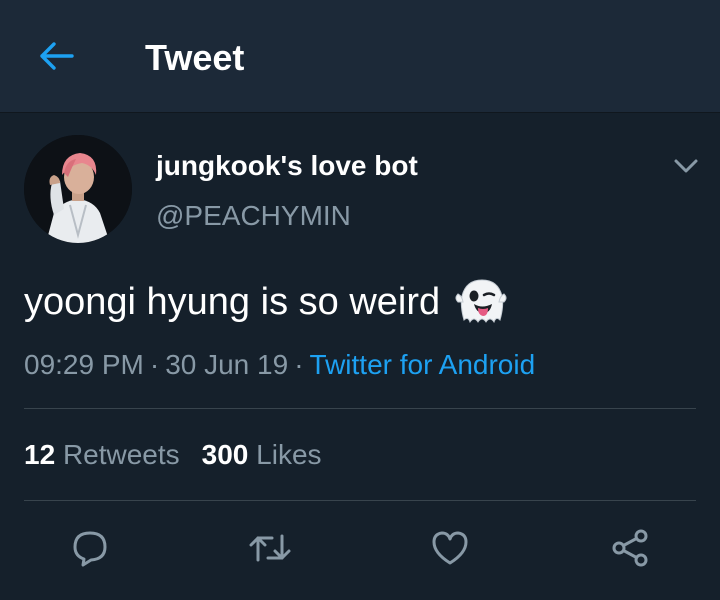  I want to click on tweet-time: 09:29 PM, so click(84, 364).